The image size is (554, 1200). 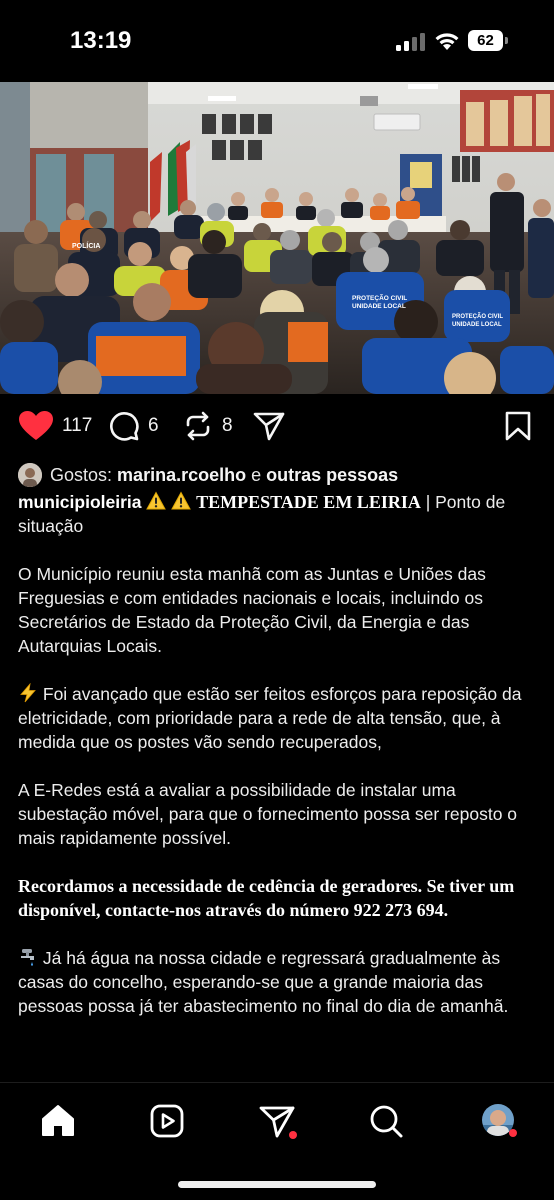 I want to click on liker-avatar, so click(x=30, y=475).